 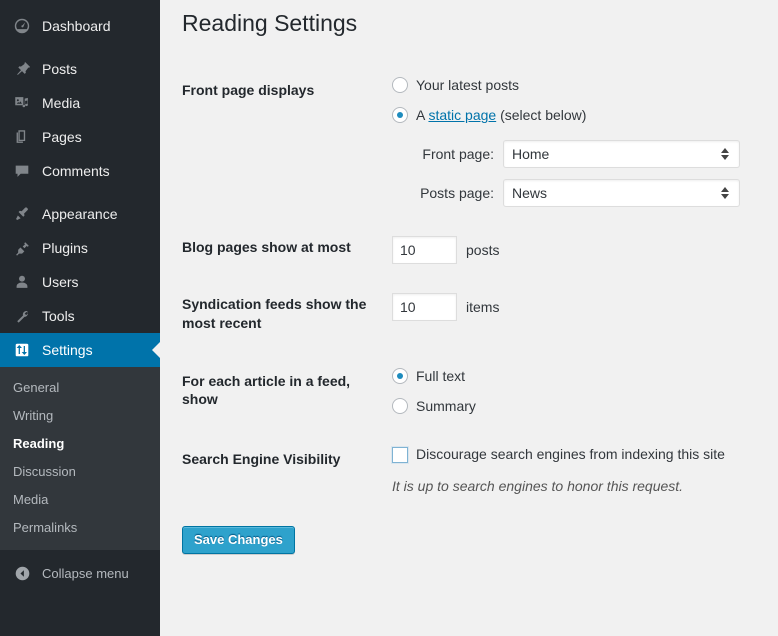 I want to click on posts-page-select-label: Posts page:, so click(x=457, y=193).